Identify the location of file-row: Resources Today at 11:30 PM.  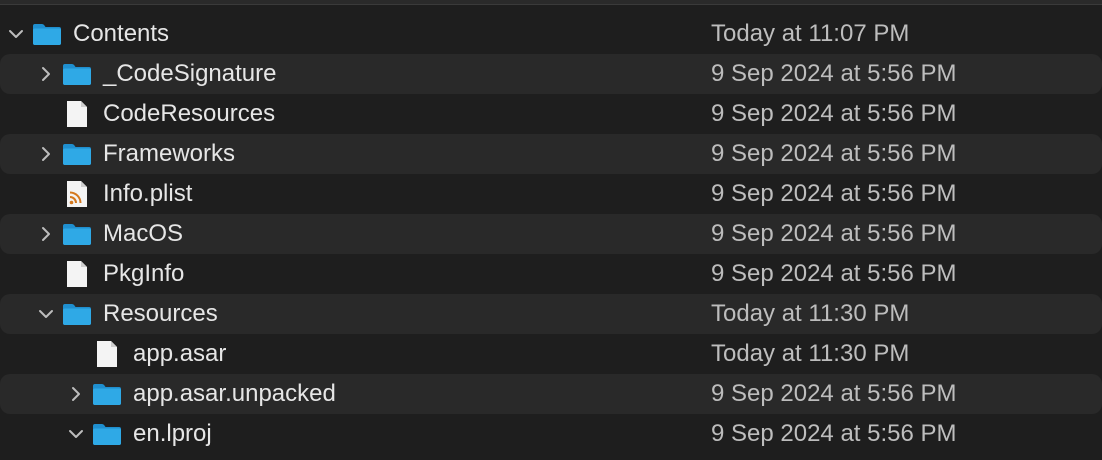
(551, 314).